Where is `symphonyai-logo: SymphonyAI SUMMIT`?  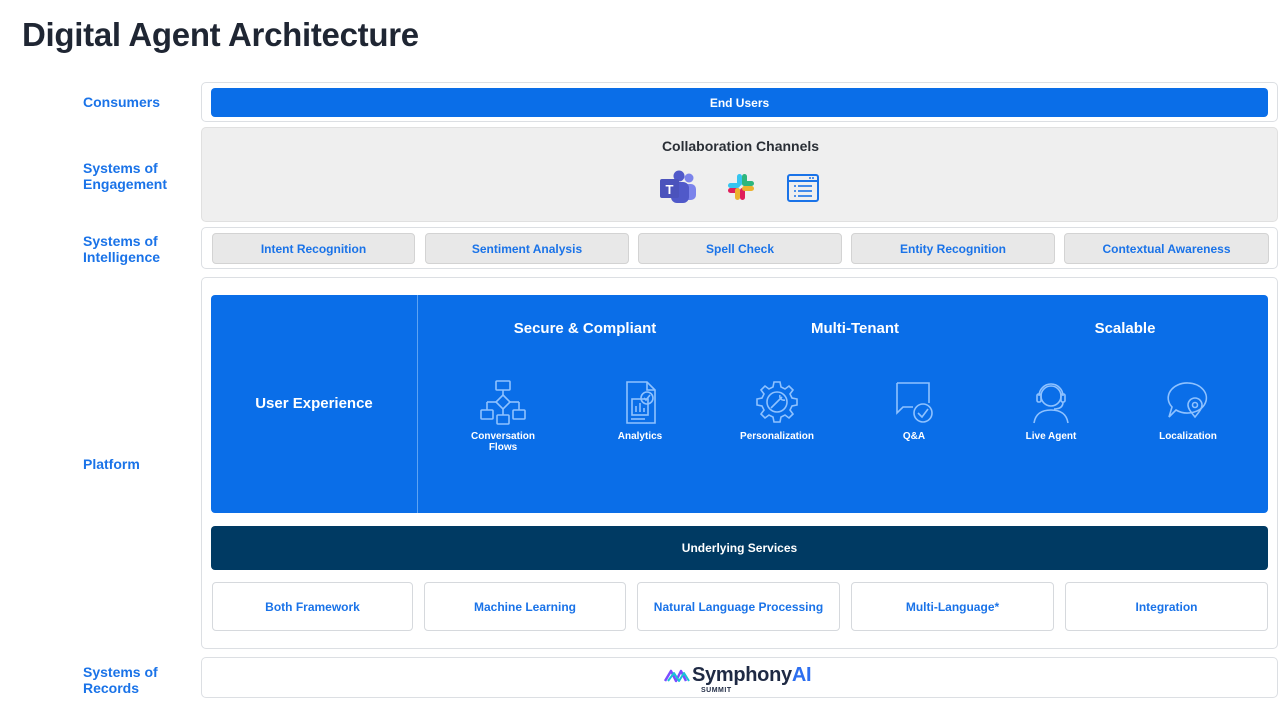
symphonyai-logo: SymphonyAI SUMMIT is located at coordinates (744, 680).